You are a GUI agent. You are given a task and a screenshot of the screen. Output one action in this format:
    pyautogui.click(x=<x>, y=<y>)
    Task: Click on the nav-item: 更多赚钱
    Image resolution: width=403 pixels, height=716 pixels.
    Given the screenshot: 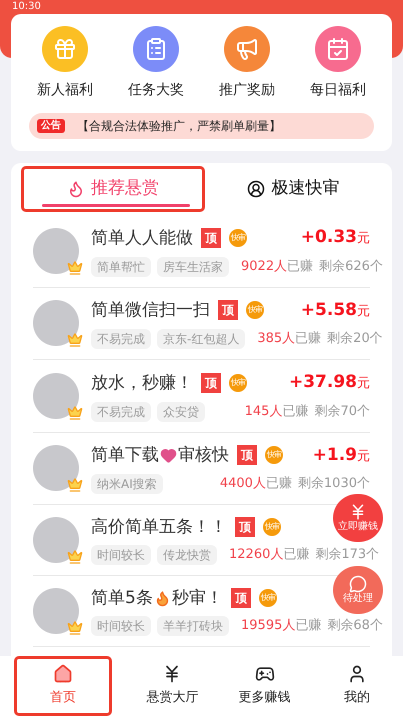 What is the action you would take?
    pyautogui.click(x=264, y=686)
    